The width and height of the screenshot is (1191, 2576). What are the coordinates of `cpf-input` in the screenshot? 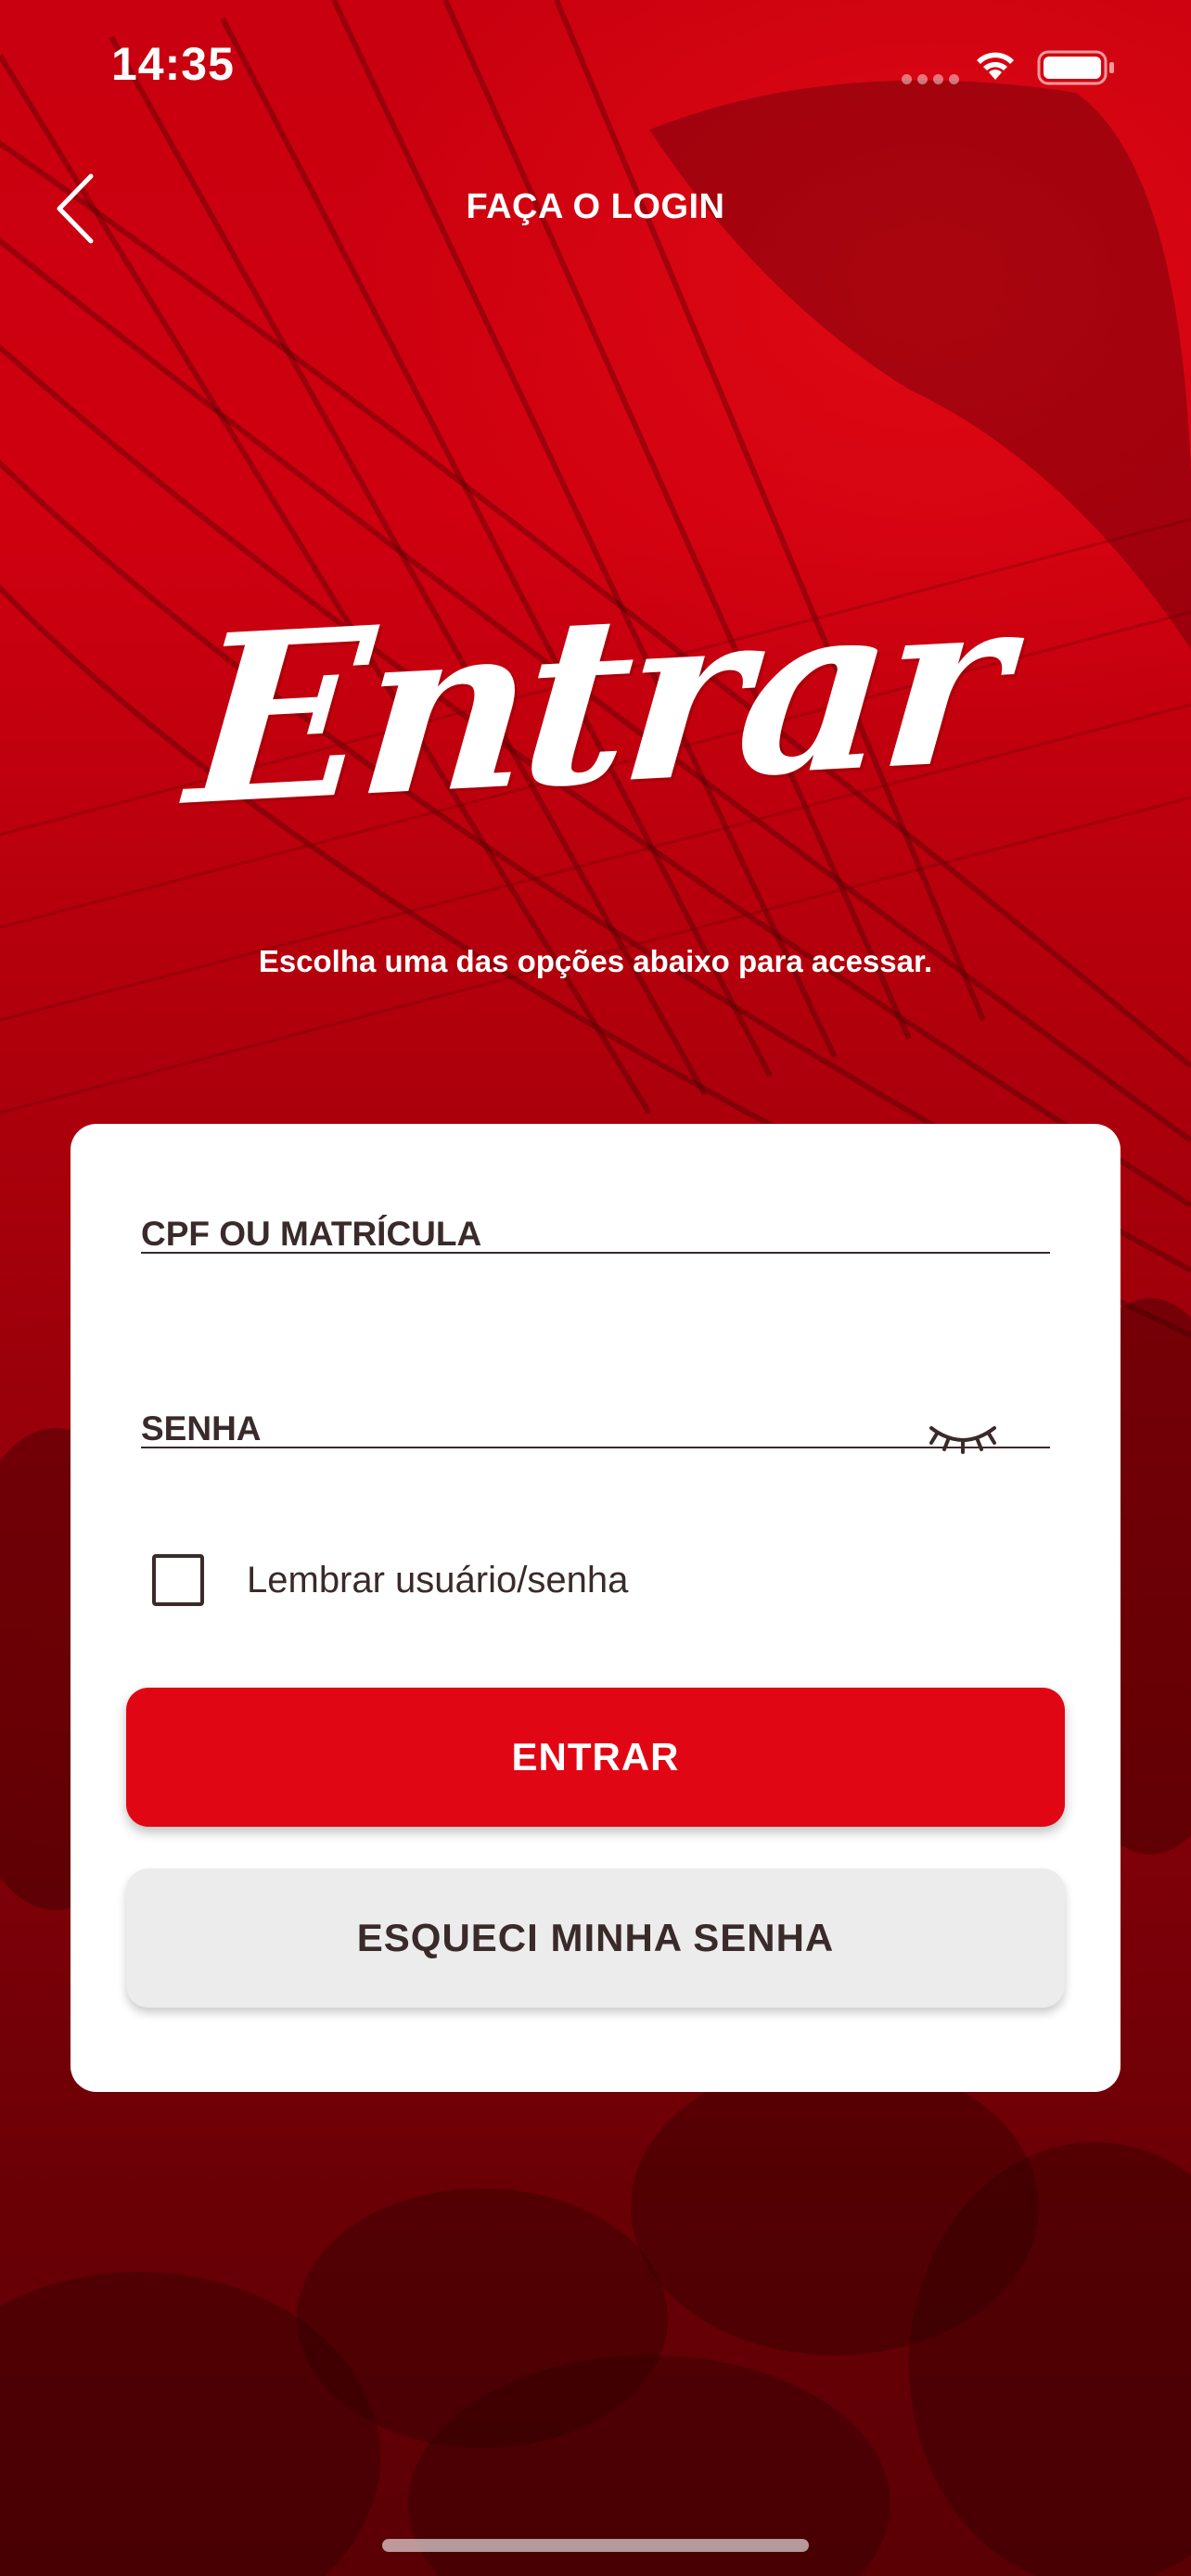 It's located at (595, 1189).